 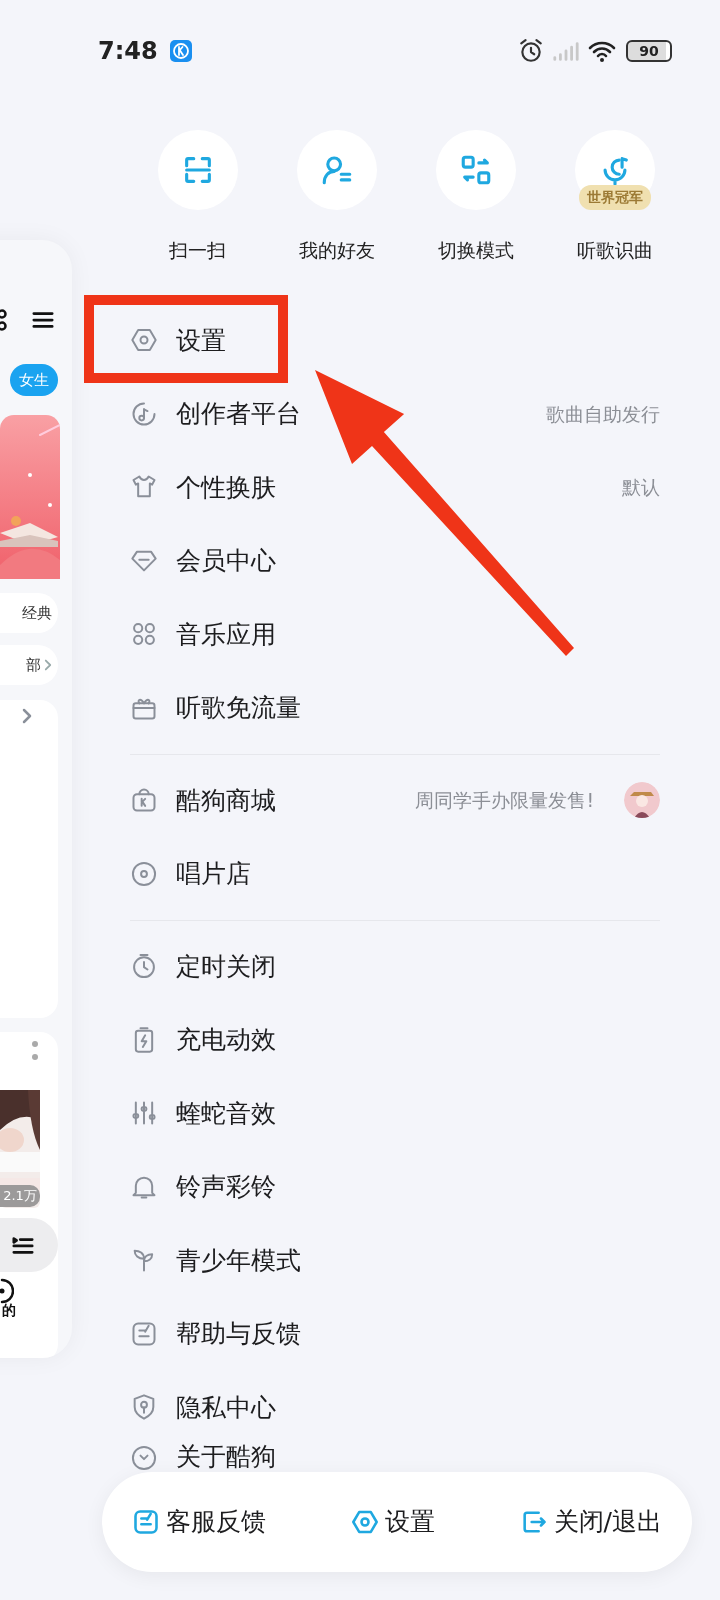 What do you see at coordinates (128, 51) in the screenshot?
I see `clock-time: 7:48` at bounding box center [128, 51].